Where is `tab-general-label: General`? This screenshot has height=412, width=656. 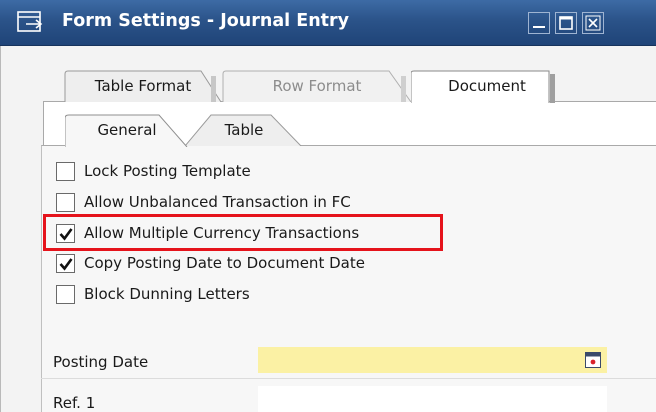
tab-general-label: General is located at coordinates (127, 130).